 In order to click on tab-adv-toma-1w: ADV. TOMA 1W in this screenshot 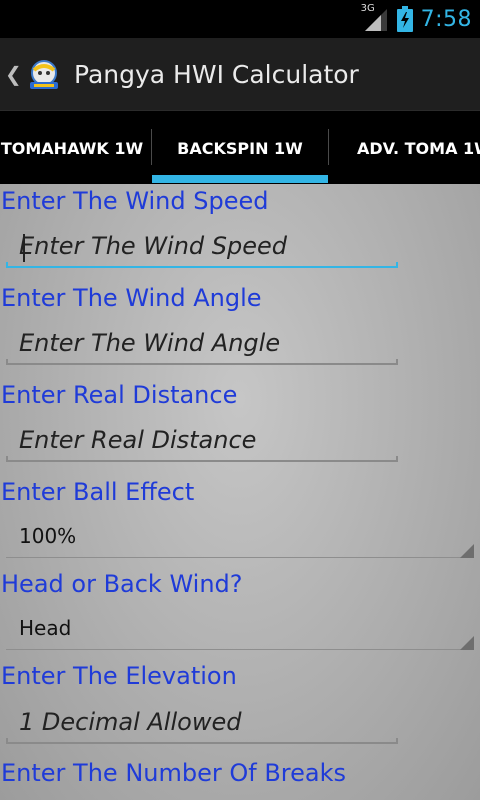, I will do `click(404, 148)`.